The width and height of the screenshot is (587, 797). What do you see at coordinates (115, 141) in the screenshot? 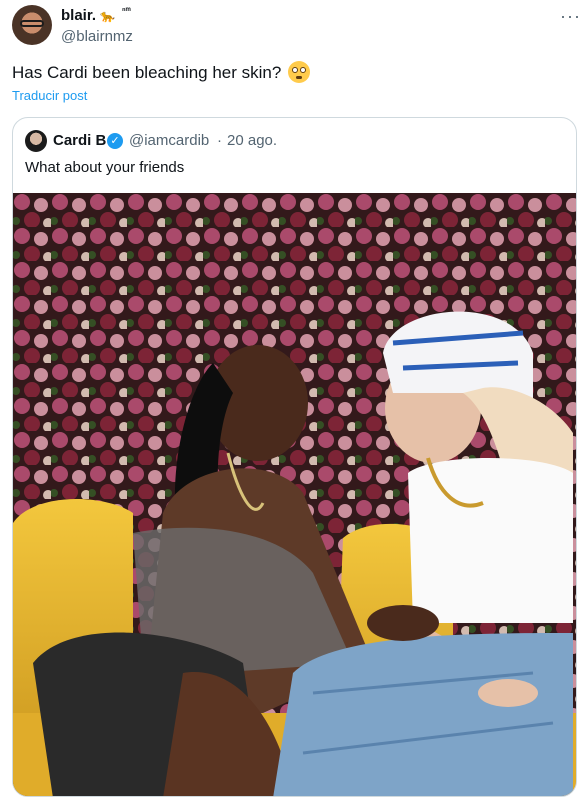
I see `verified-badge-icon: ✓` at bounding box center [115, 141].